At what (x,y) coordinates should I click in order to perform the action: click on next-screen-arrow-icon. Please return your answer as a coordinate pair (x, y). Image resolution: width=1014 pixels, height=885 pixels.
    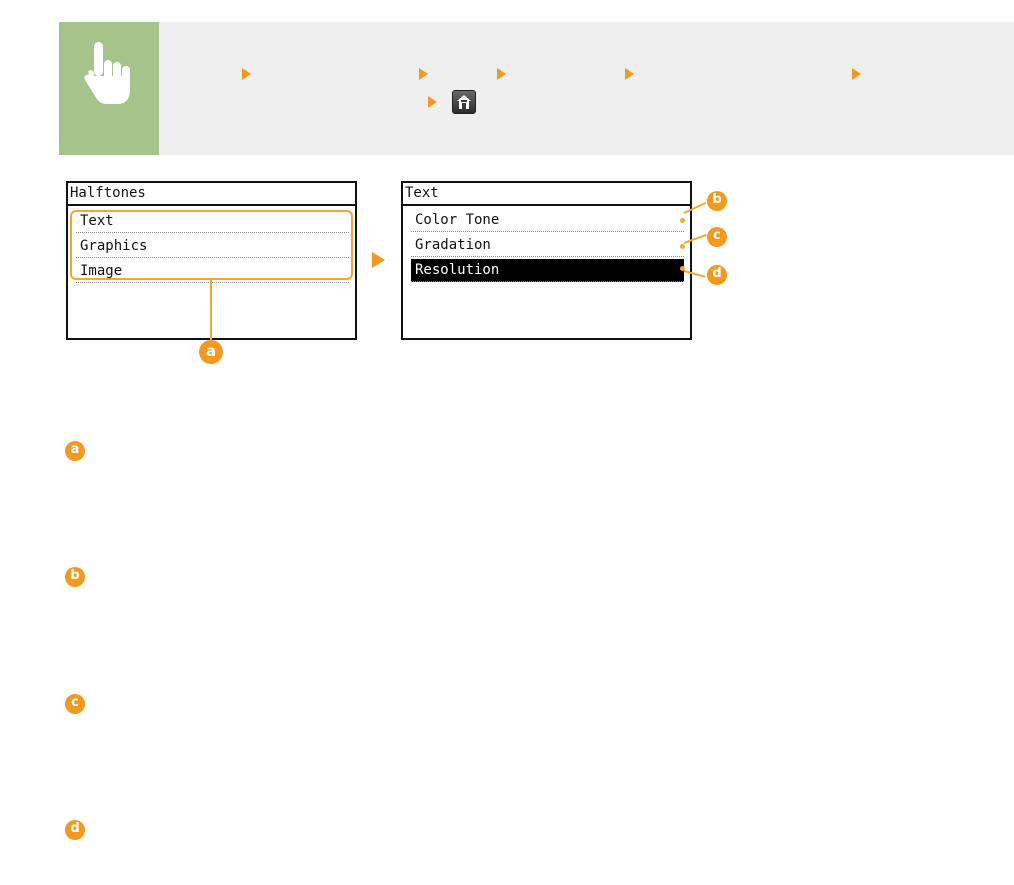
    Looking at the image, I should click on (378, 260).